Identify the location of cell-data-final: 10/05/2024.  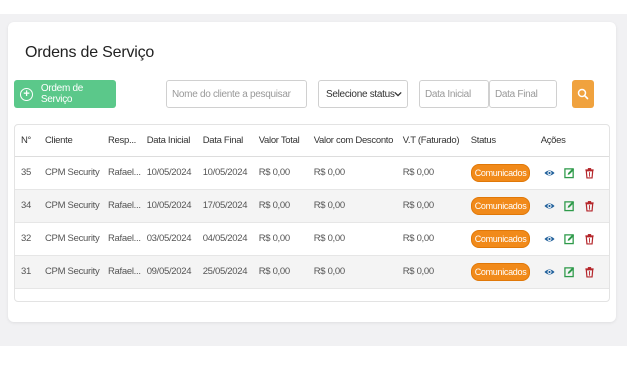
(224, 173).